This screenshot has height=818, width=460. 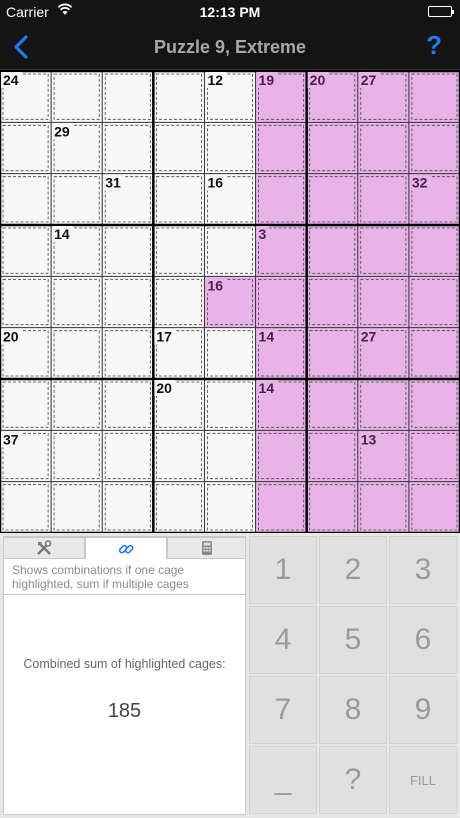 I want to click on tab-calculator, so click(x=206, y=548).